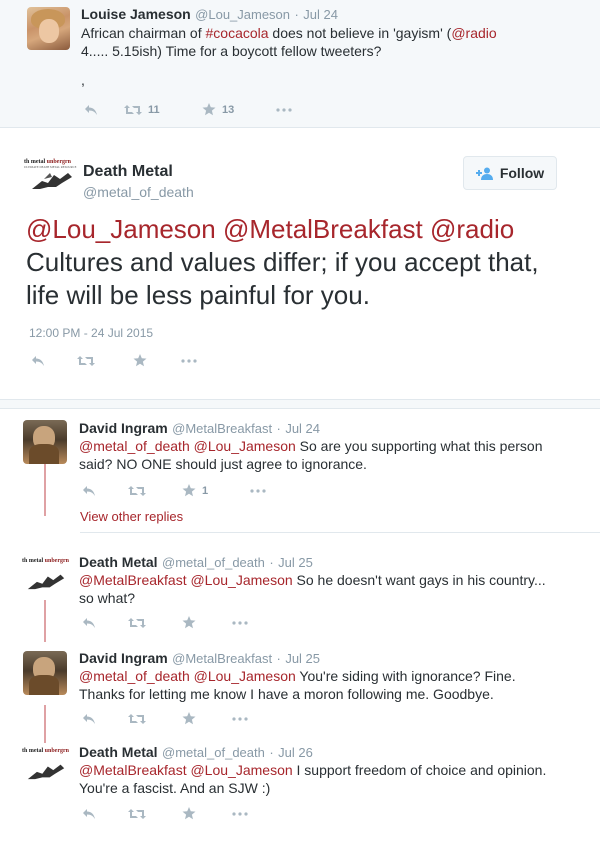 The image size is (600, 846). I want to click on follow-user-icon, so click(484, 173).